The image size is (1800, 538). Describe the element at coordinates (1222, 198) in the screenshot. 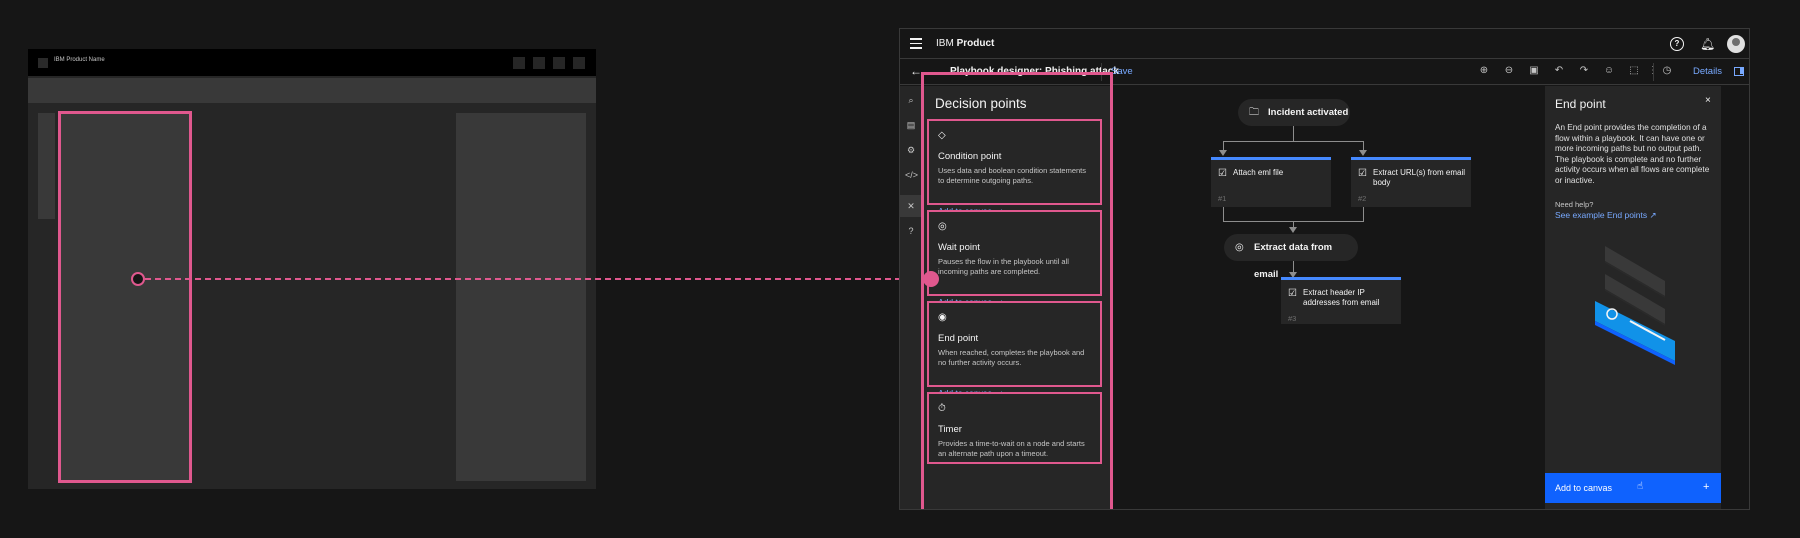

I see `node-number: #1` at that location.